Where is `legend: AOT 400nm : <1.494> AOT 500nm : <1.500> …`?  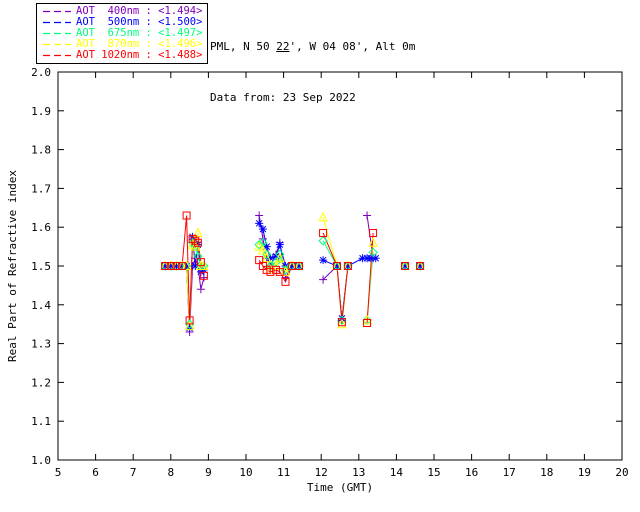 legend: AOT 400nm : <1.494> AOT 500nm : <1.500> … is located at coordinates (122, 33).